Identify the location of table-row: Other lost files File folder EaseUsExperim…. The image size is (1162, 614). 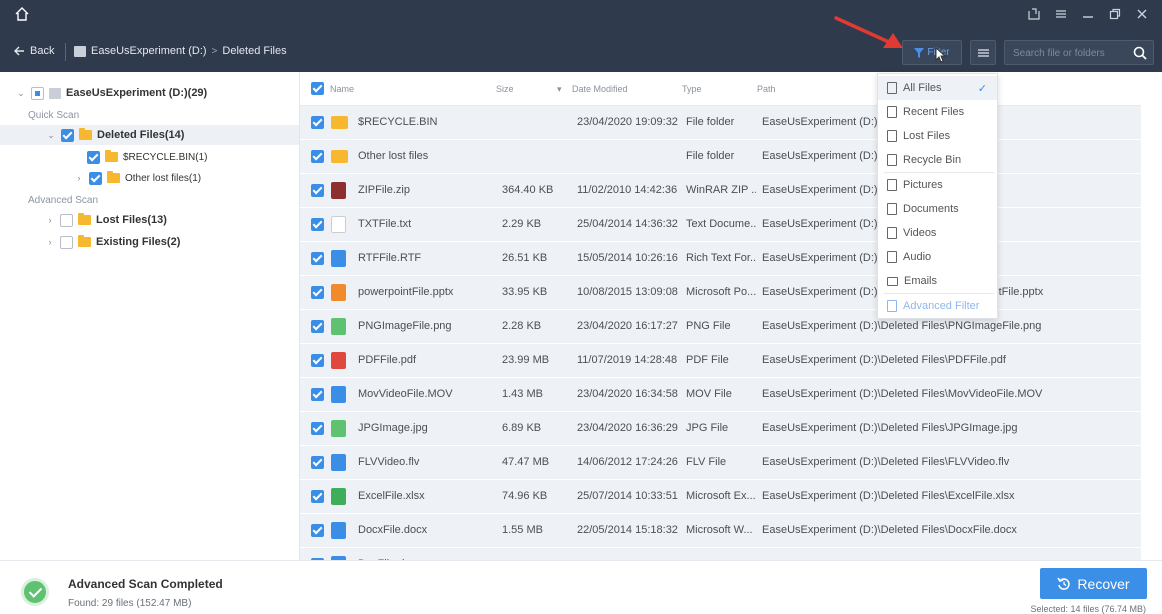
(720, 157).